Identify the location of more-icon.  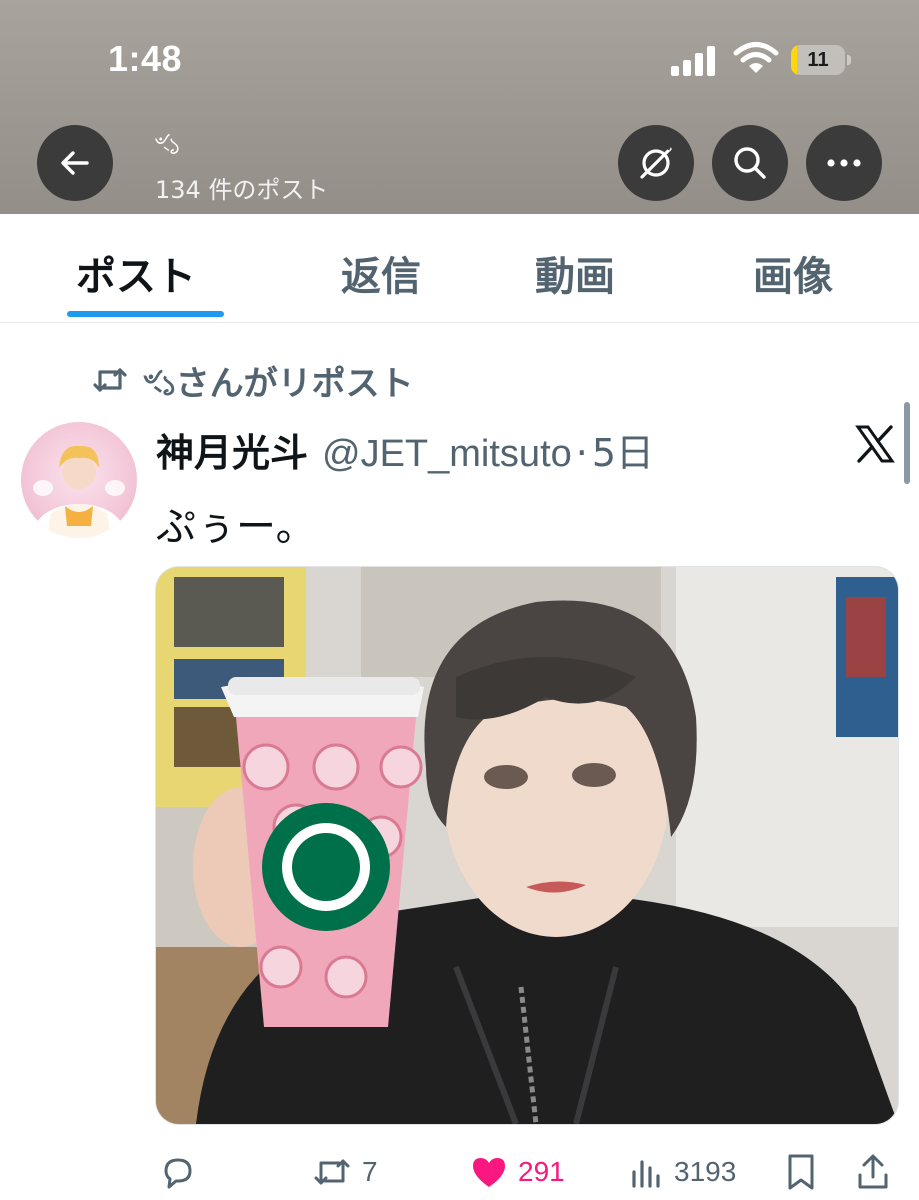
(844, 163).